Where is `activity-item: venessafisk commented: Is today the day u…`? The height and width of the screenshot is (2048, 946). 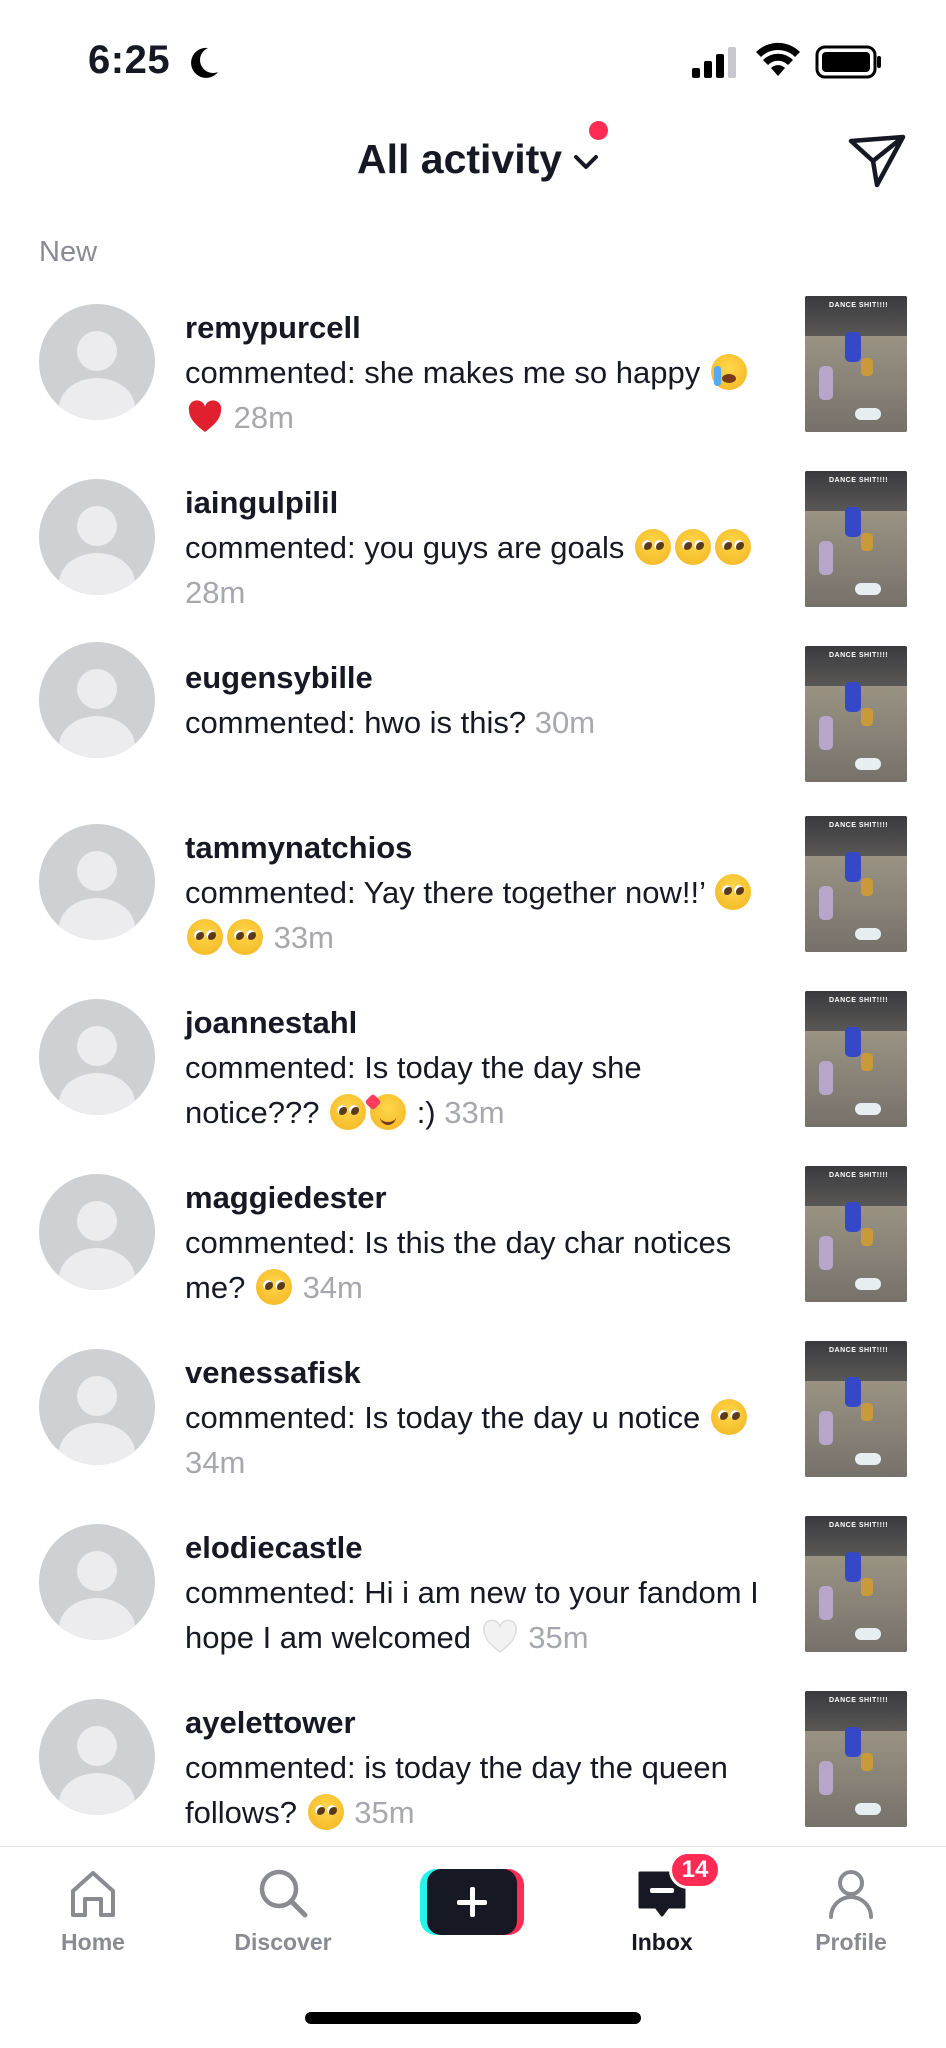 activity-item: venessafisk commented: Is today the day u… is located at coordinates (473, 1422).